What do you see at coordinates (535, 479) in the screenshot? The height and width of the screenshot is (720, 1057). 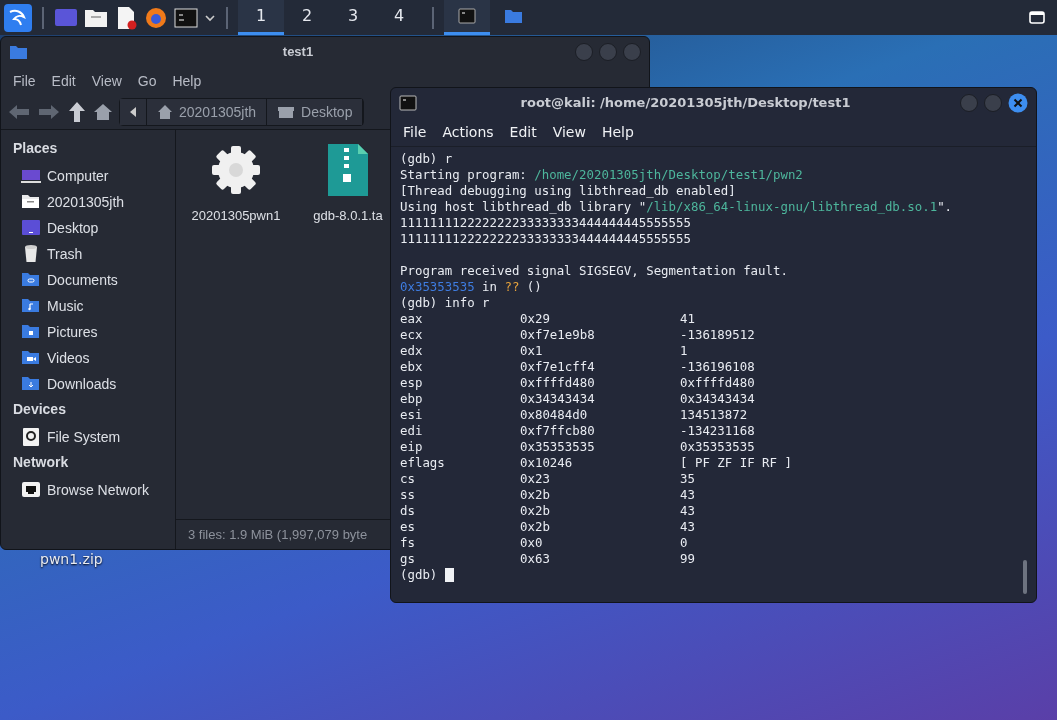 I see `register-hex-value: 0x23` at bounding box center [535, 479].